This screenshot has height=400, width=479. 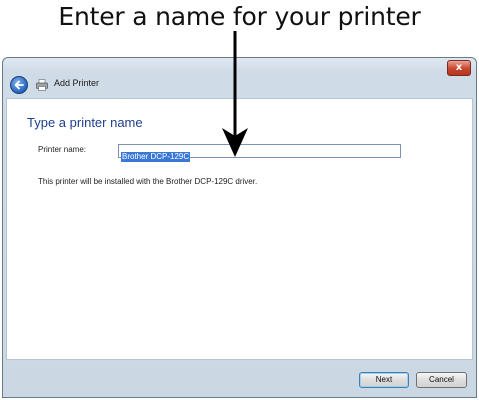 What do you see at coordinates (156, 157) in the screenshot?
I see `printer-name-value: Brother DCP-129C` at bounding box center [156, 157].